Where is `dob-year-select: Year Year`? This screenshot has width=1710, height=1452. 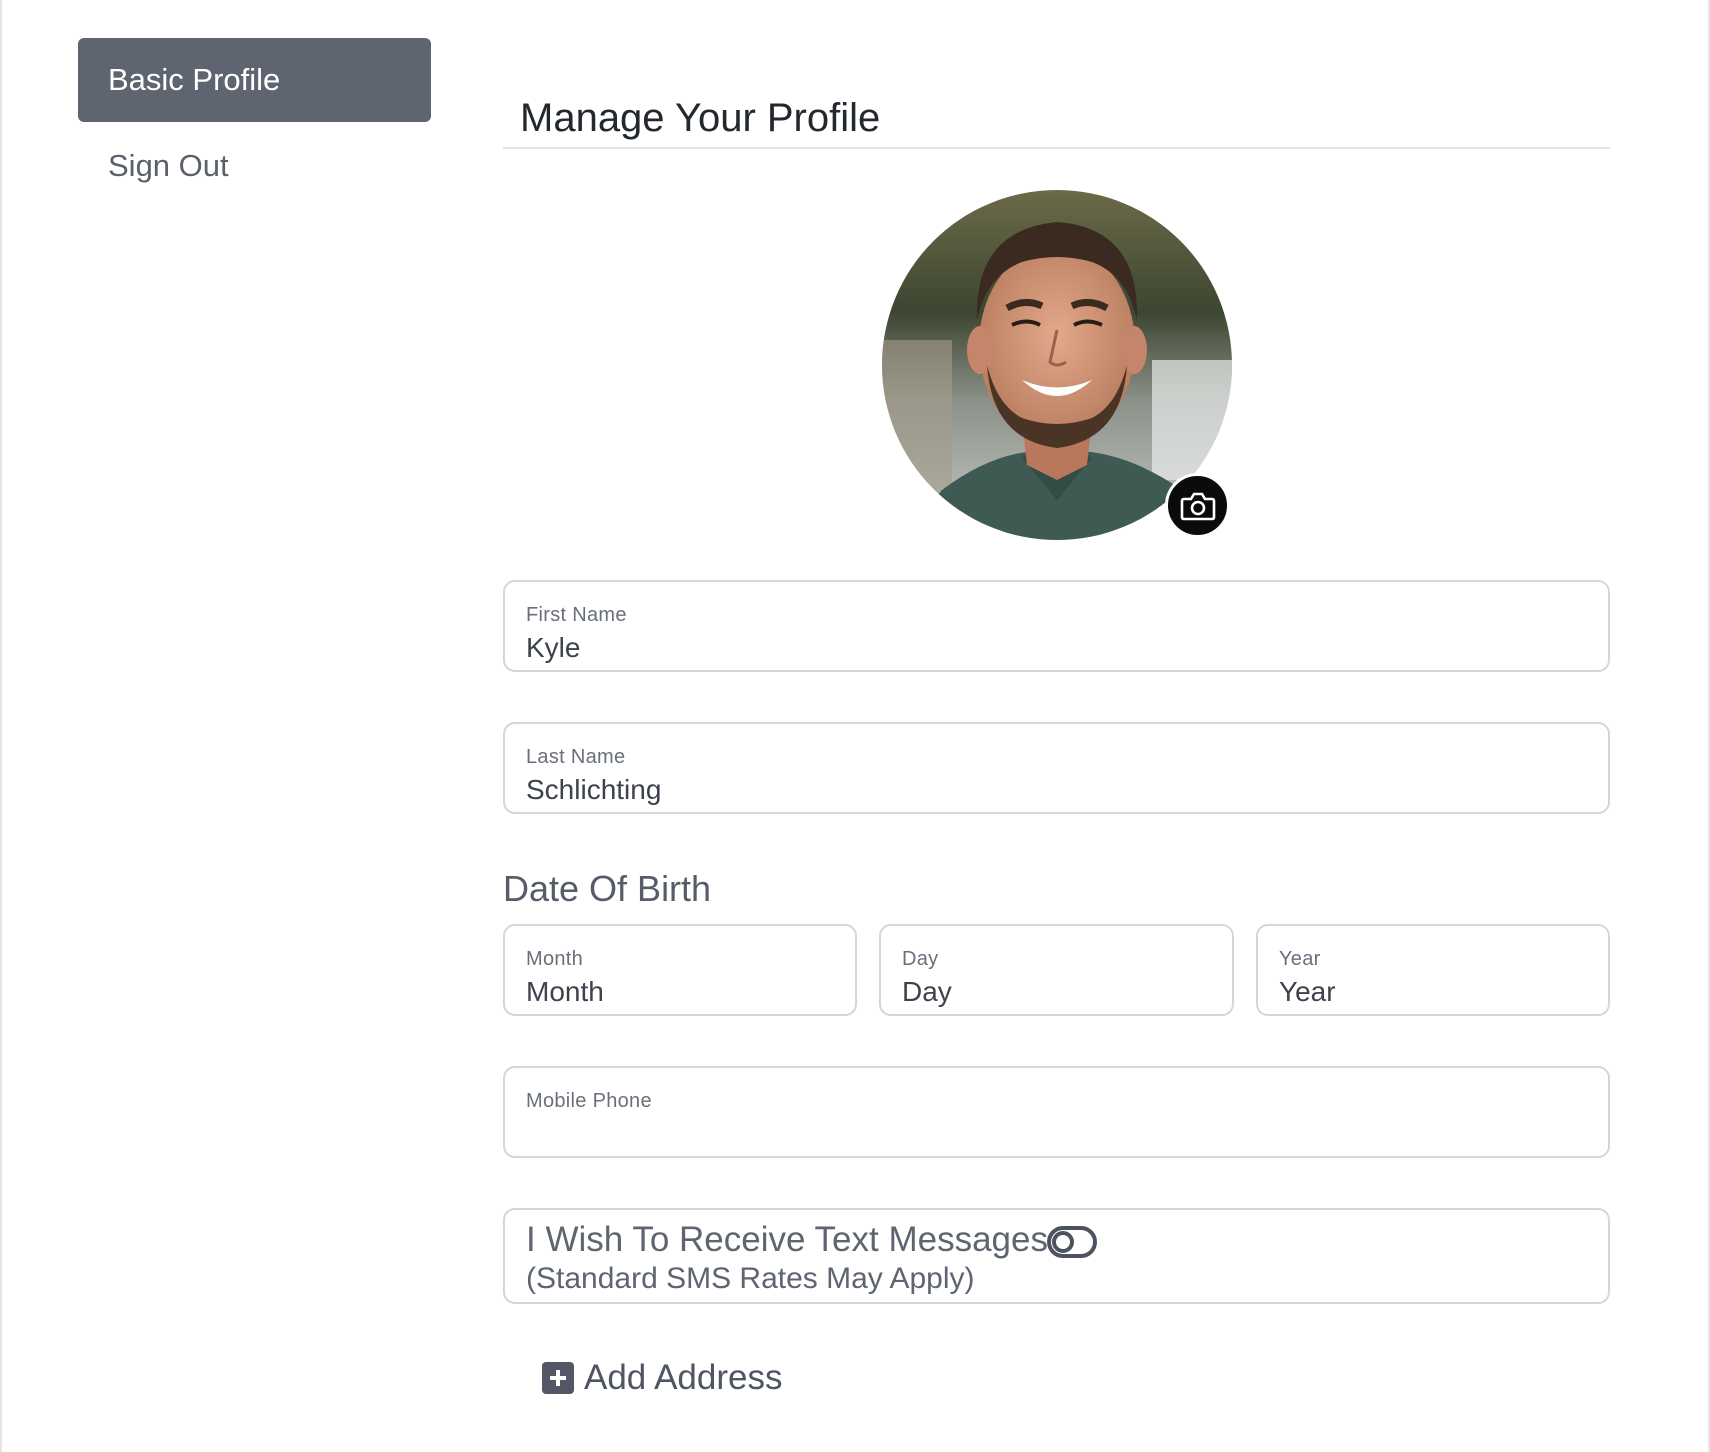 dob-year-select: Year Year is located at coordinates (1433, 970).